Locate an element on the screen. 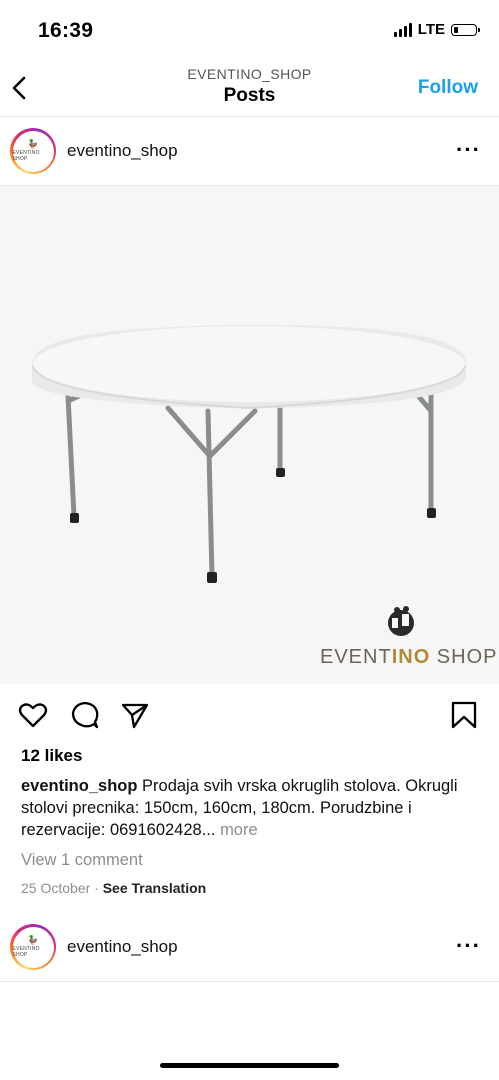 This screenshot has height=1080, width=499. battery-icon is located at coordinates (465, 29).